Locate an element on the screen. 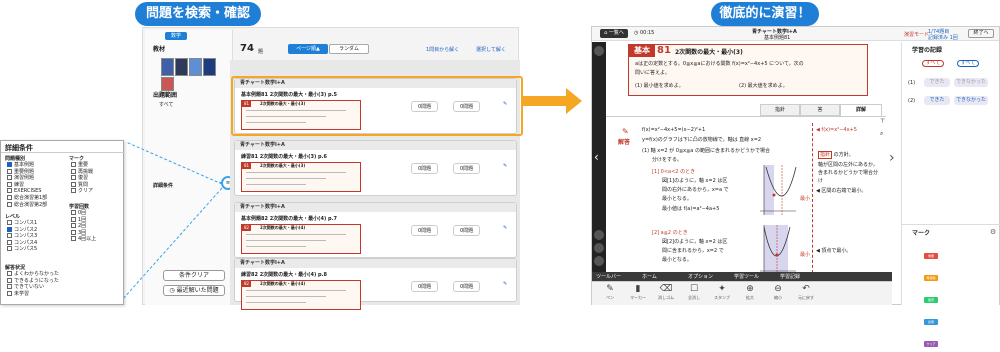  state-option: 未学習 is located at coordinates (33, 294).